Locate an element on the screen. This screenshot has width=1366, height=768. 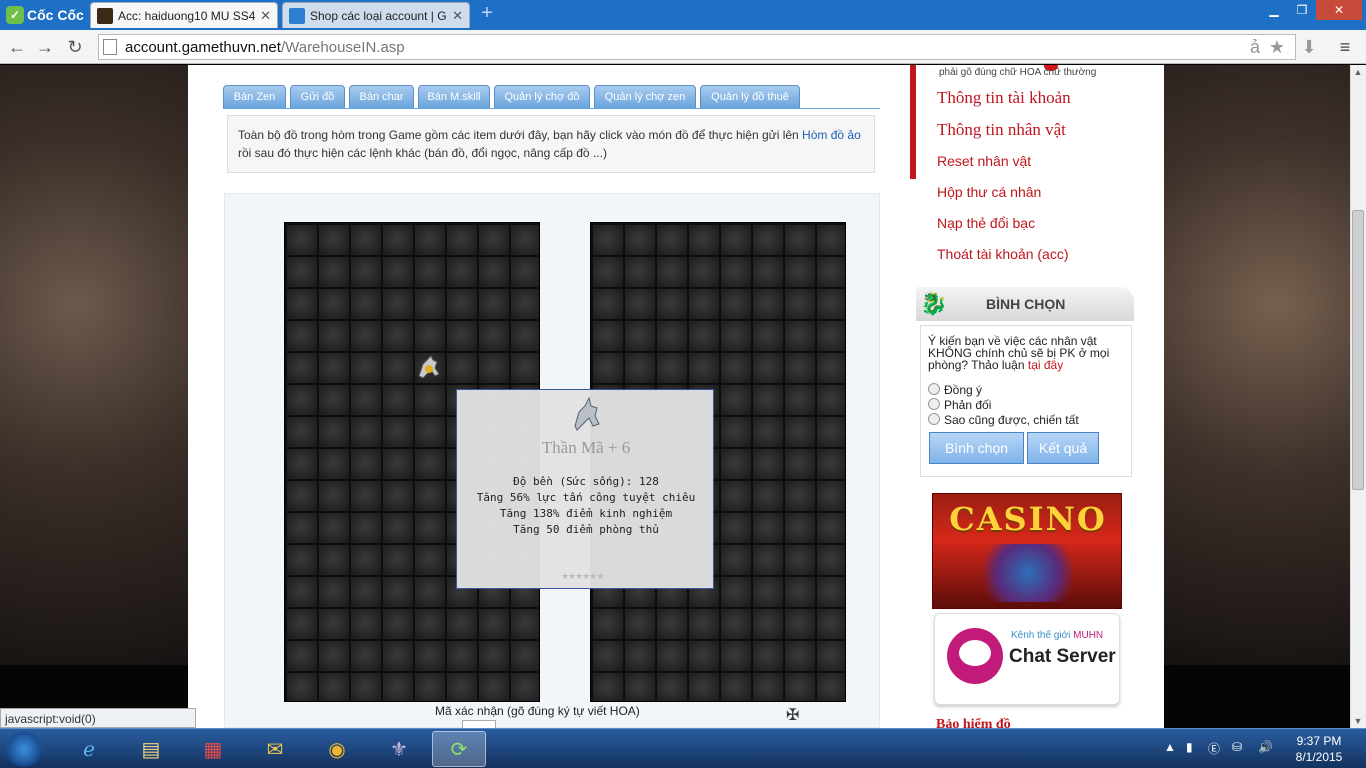
start-button is located at coordinates (24, 749).